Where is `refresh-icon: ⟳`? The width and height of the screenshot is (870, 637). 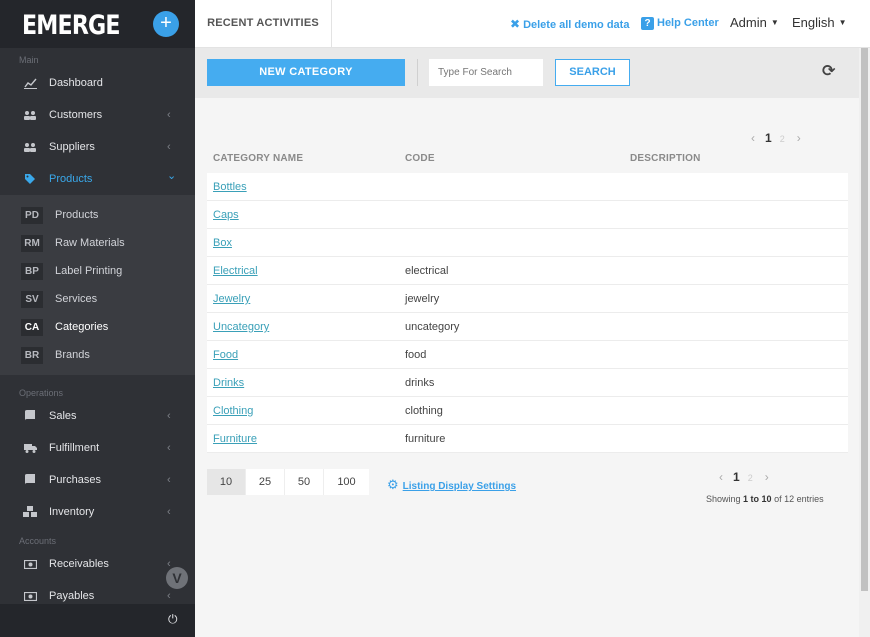
refresh-icon: ⟳ is located at coordinates (828, 71).